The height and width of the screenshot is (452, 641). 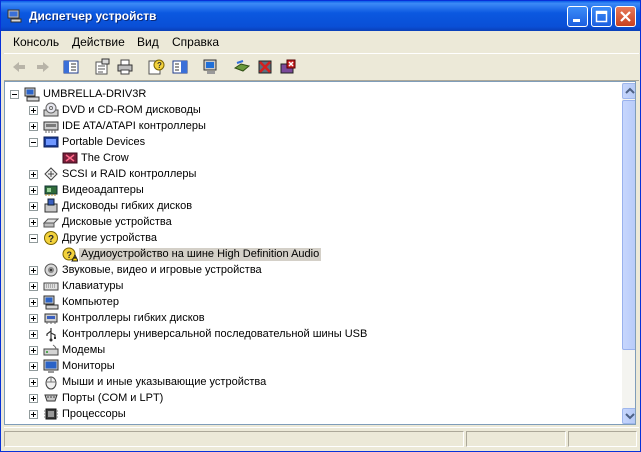 I want to click on title-bar: Диспетчер устройств, so click(x=320, y=16).